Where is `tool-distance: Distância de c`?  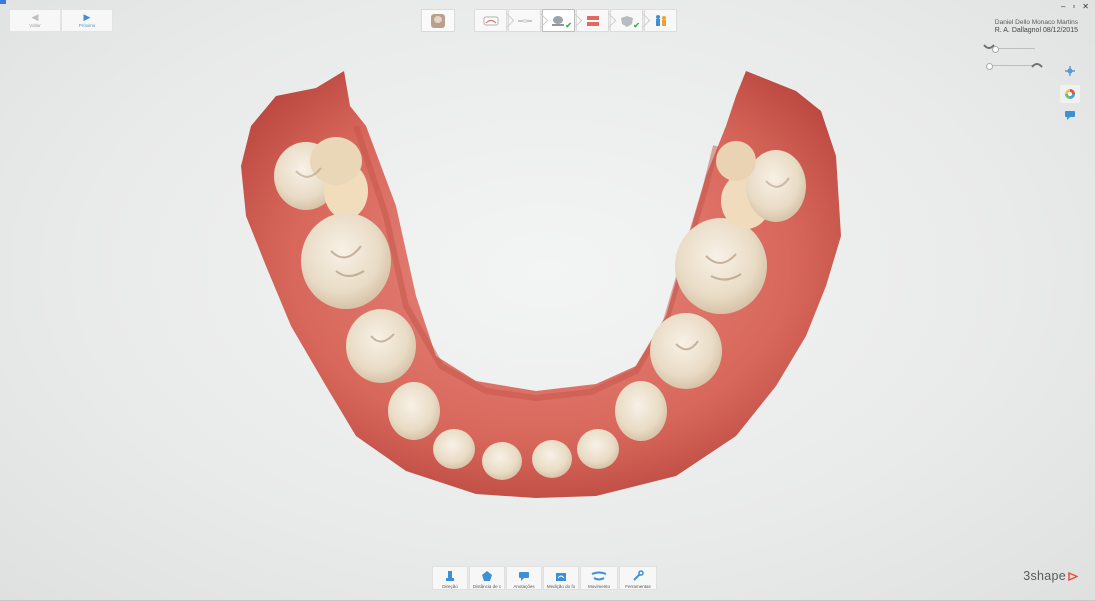
tool-distance: Distância de c is located at coordinates (487, 578).